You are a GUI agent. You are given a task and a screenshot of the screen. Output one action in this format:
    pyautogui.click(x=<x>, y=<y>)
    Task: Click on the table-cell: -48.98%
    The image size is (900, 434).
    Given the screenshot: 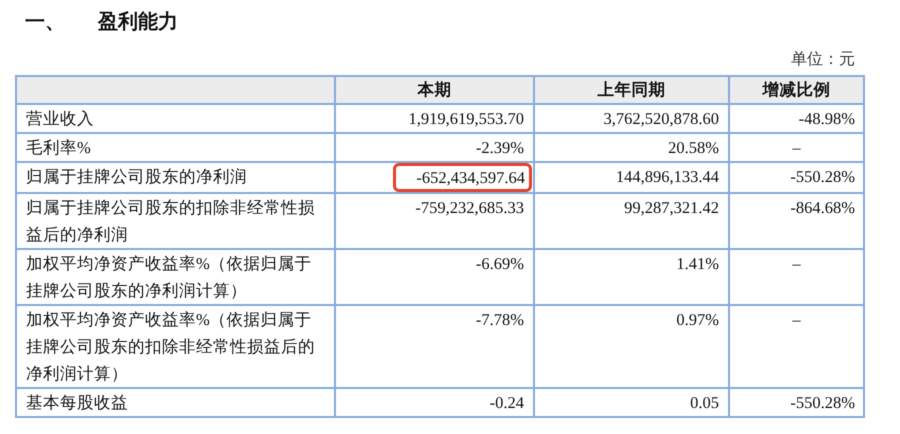 What is the action you would take?
    pyautogui.click(x=826, y=118)
    